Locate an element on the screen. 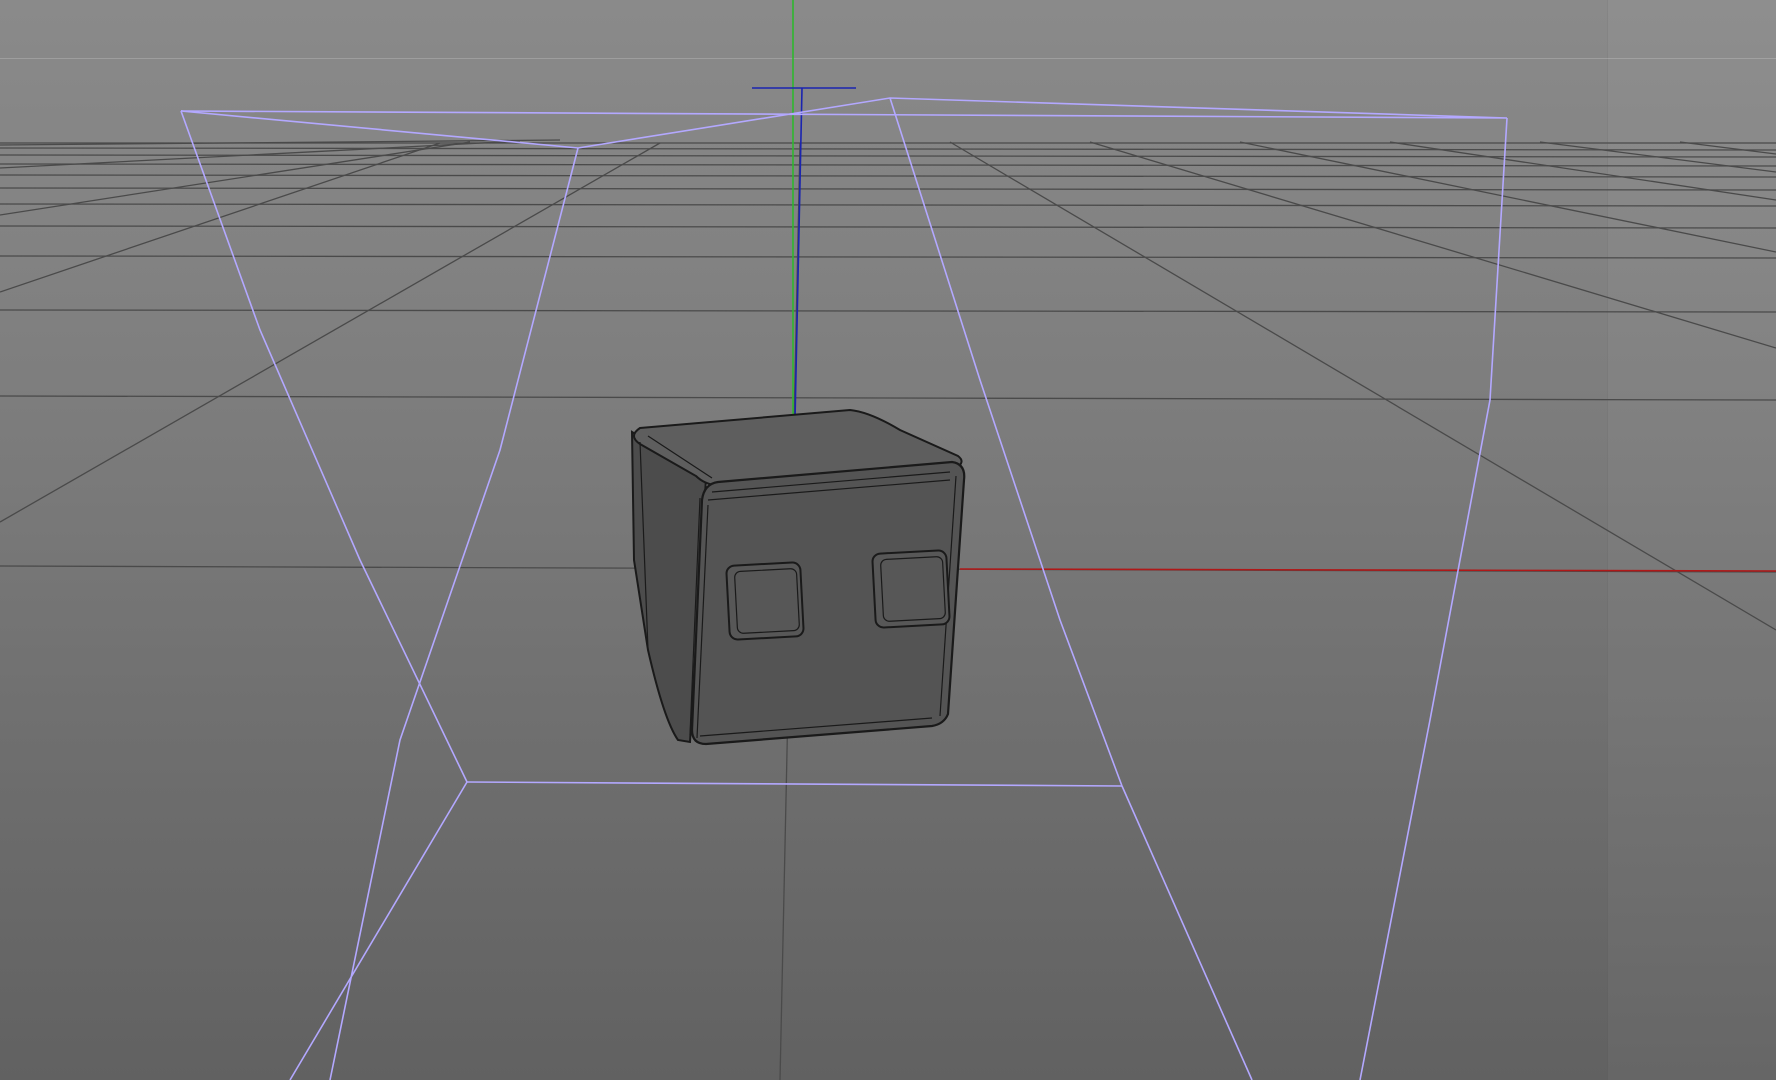 This screenshot has height=1080, width=1776. axis-z-line is located at coordinates (798, 254).